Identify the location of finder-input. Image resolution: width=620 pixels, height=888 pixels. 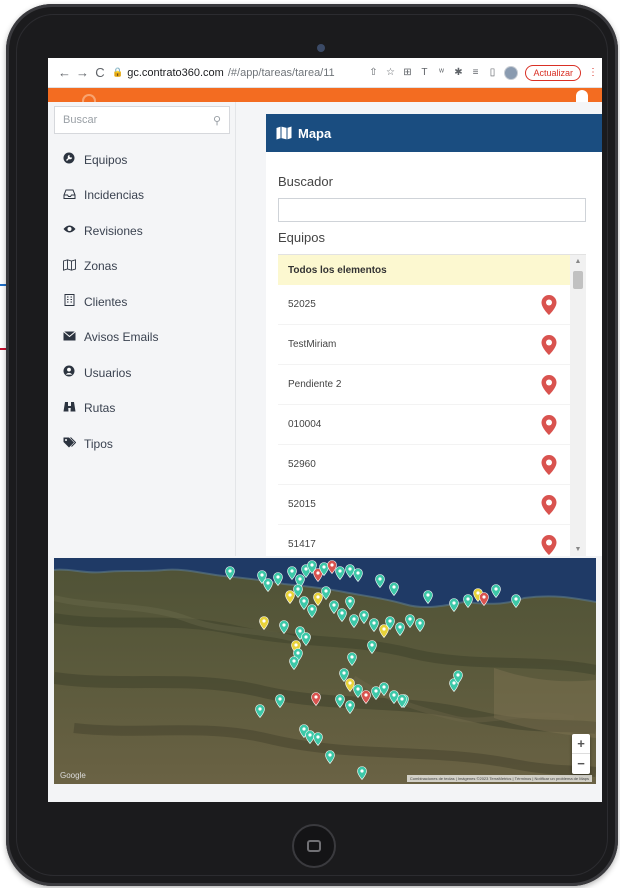
(432, 210).